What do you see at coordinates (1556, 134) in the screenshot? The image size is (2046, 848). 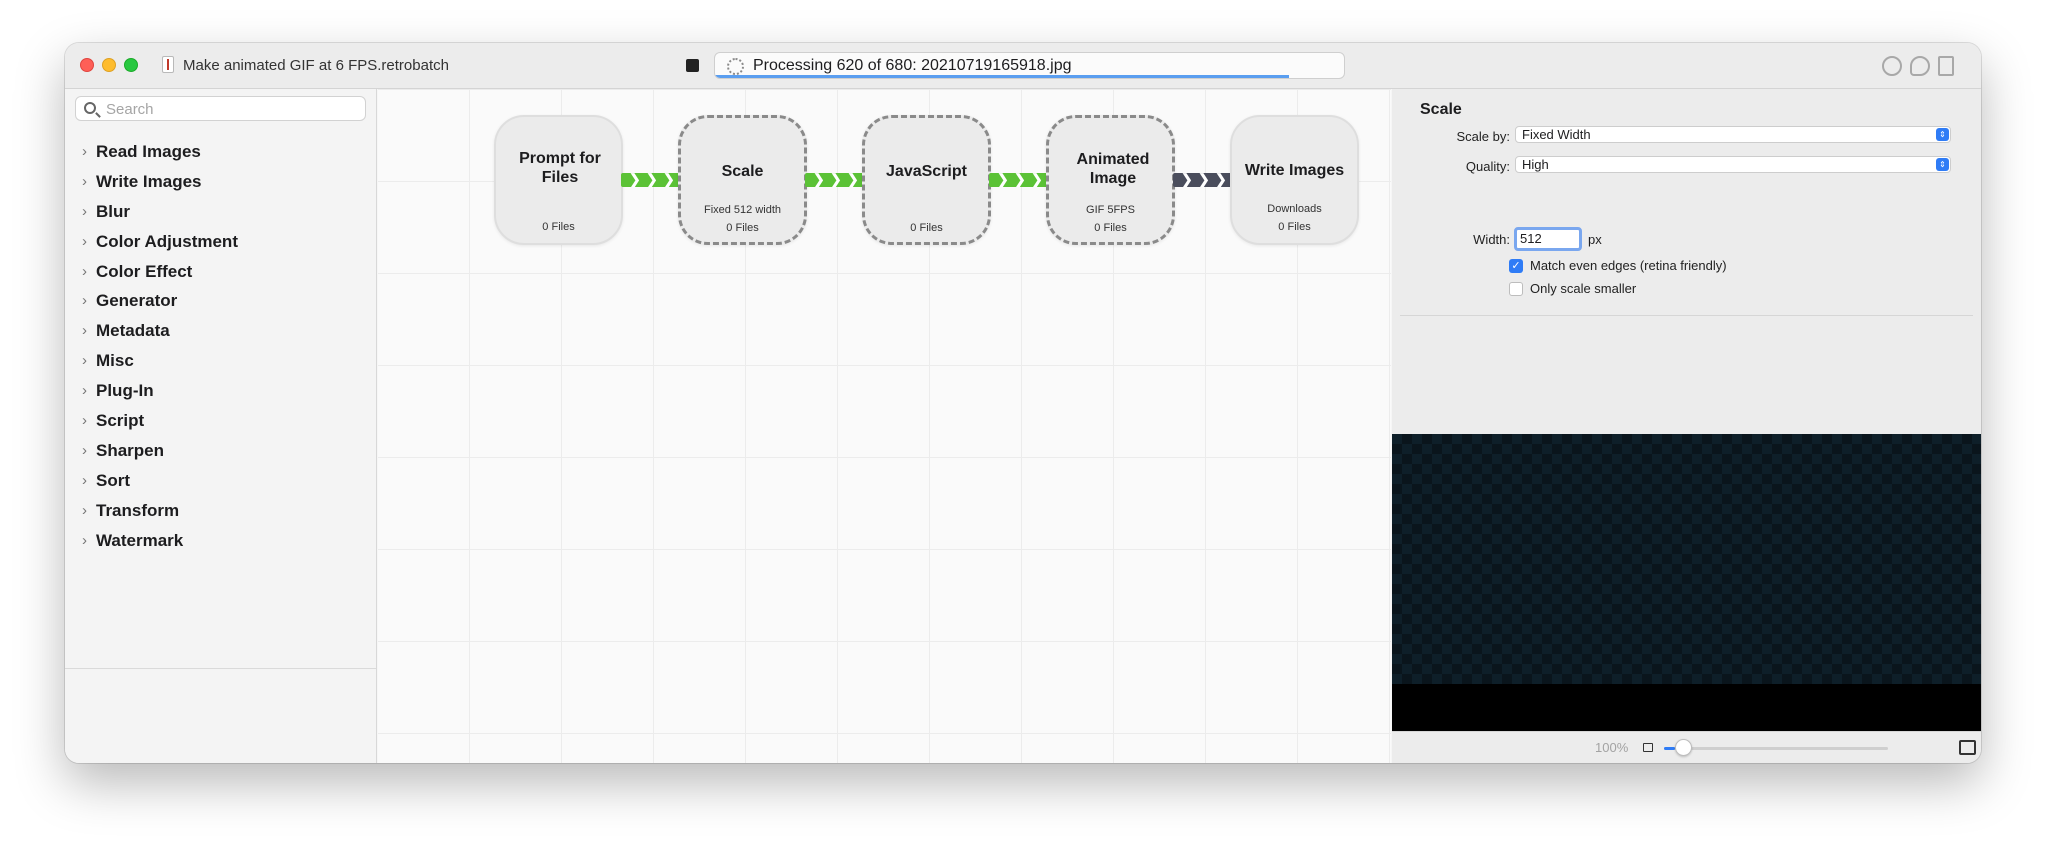 I see `scale-by-value: Fixed Width` at bounding box center [1556, 134].